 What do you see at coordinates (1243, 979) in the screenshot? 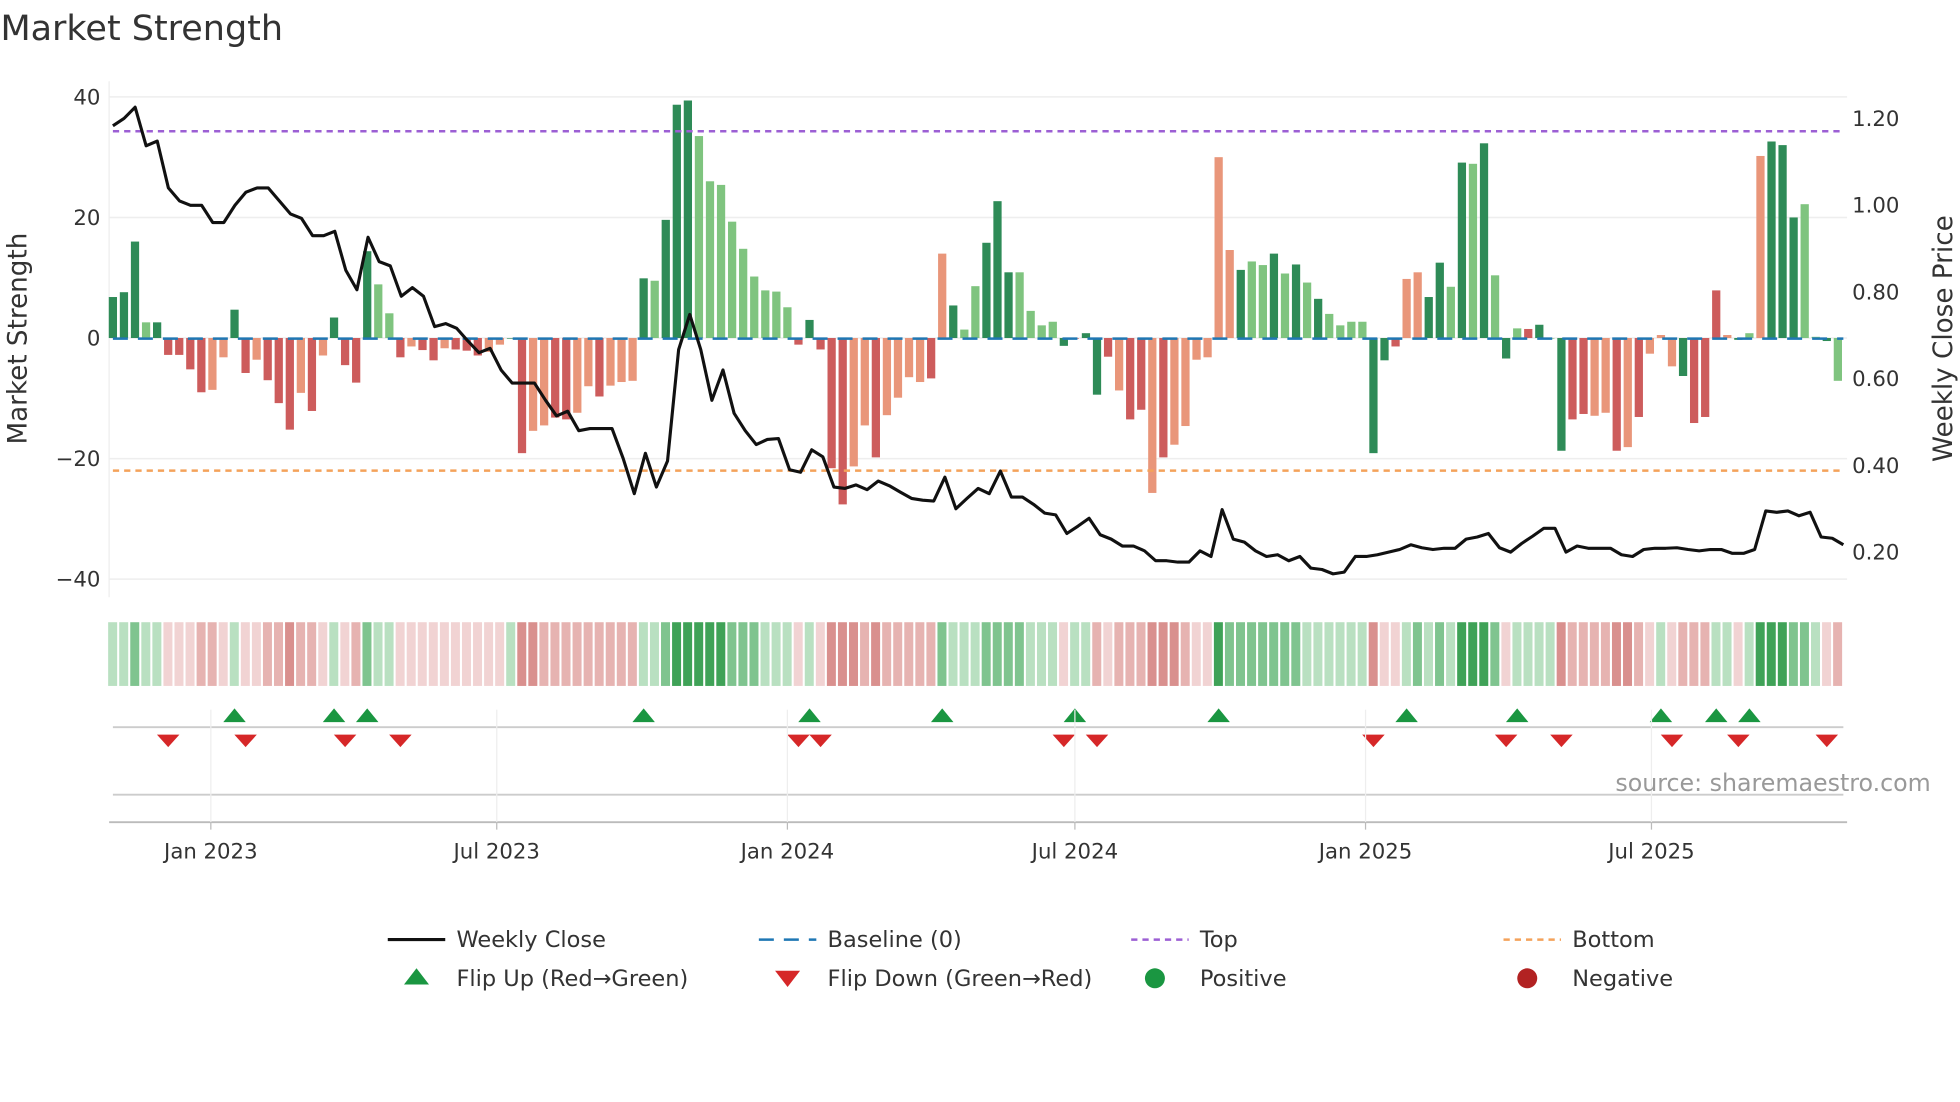
I see `legend-label: Positive` at bounding box center [1243, 979].